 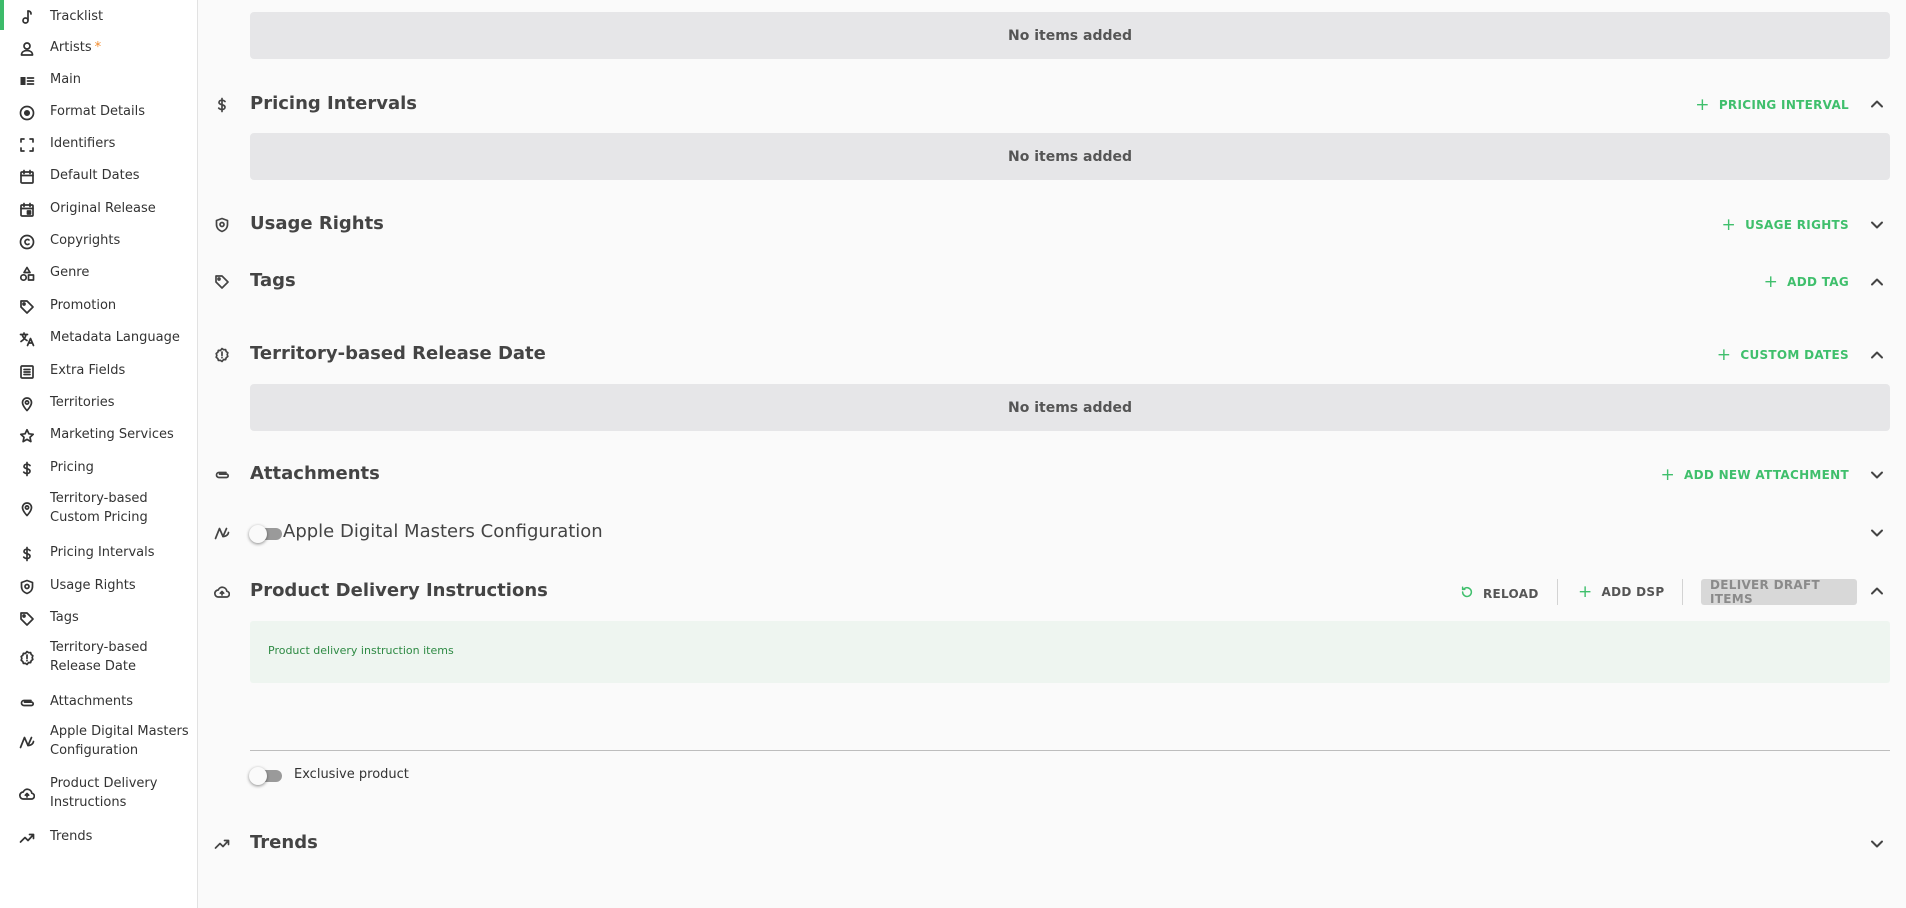 I want to click on sidebar-item-label: Territories, so click(x=82, y=402).